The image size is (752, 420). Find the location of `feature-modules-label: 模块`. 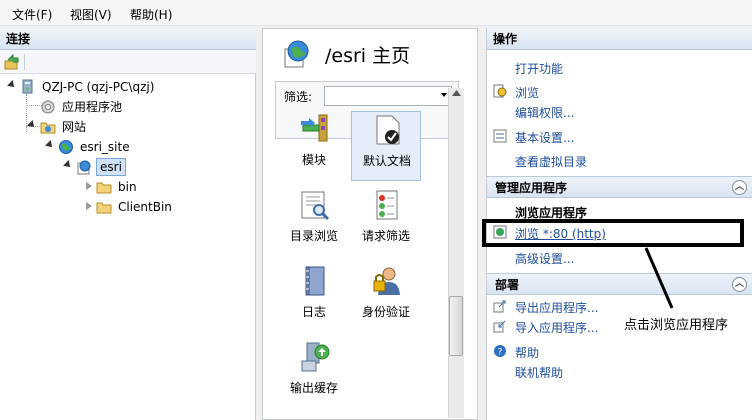

feature-modules-label: 模块 is located at coordinates (313, 160).